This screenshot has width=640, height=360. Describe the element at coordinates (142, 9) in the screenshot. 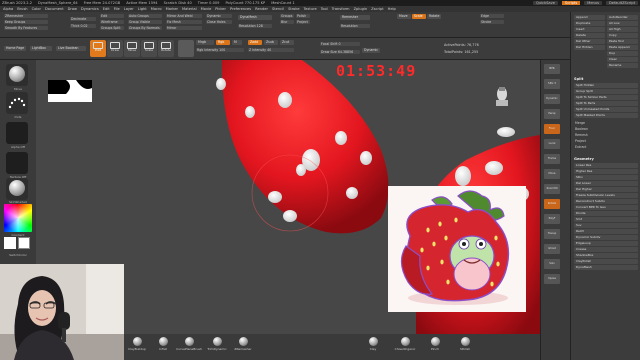

I see `menu-light: Light` at that location.